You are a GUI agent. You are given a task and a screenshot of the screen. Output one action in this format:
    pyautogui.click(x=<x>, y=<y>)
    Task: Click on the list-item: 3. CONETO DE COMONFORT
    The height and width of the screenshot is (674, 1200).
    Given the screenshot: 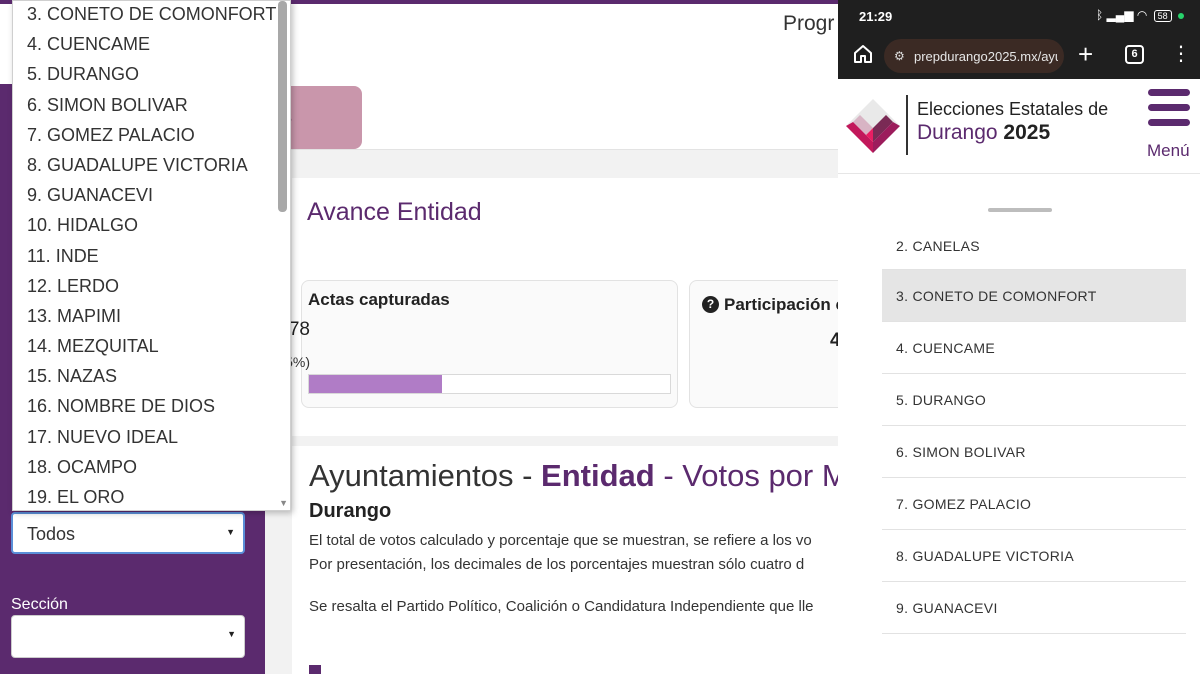 What is the action you would take?
    pyautogui.click(x=1034, y=296)
    